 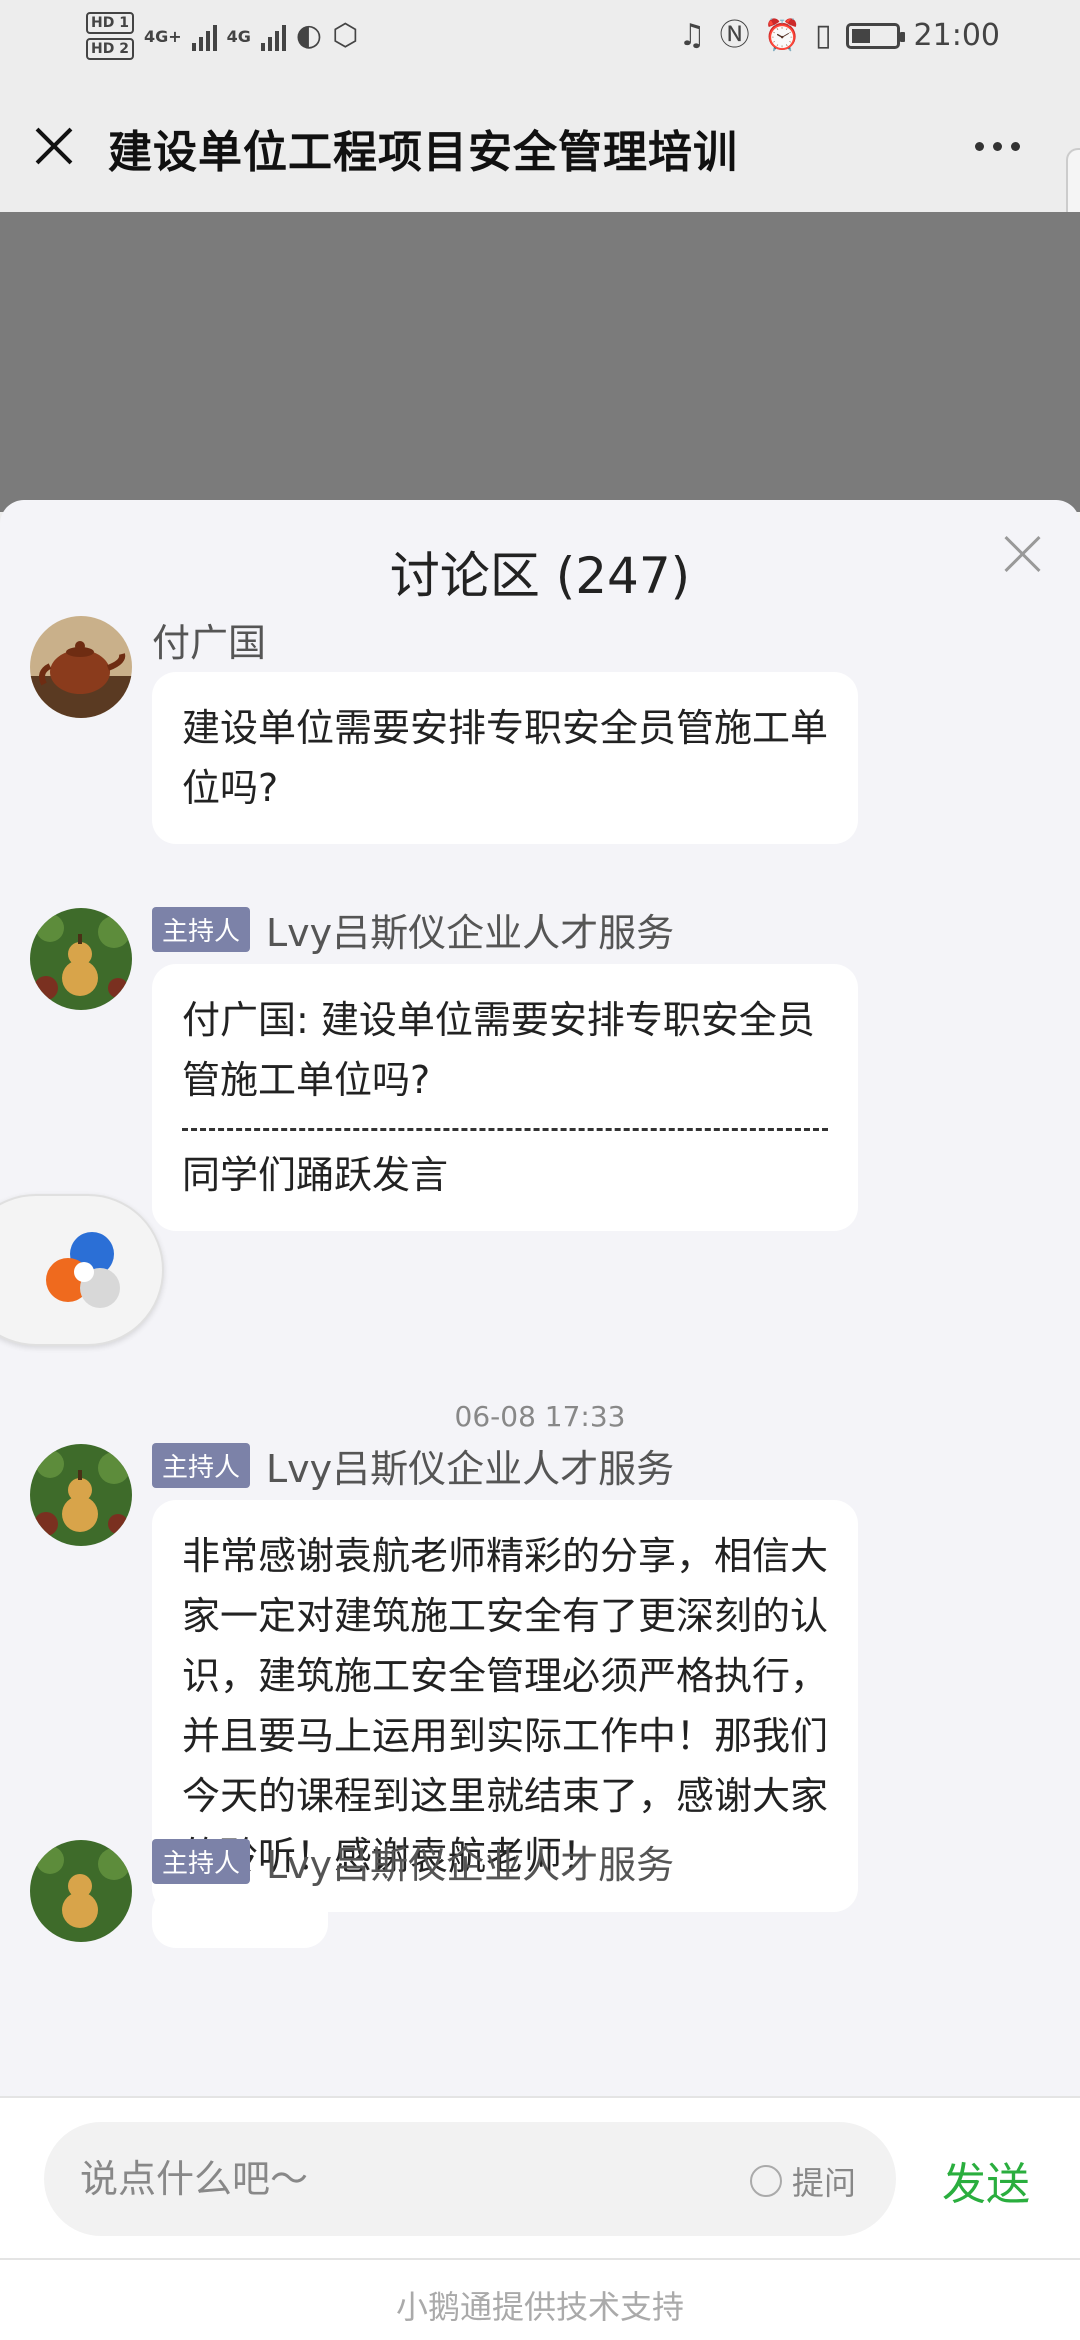 I want to click on hd-indicators: HD 1 HD 2, so click(x=110, y=36).